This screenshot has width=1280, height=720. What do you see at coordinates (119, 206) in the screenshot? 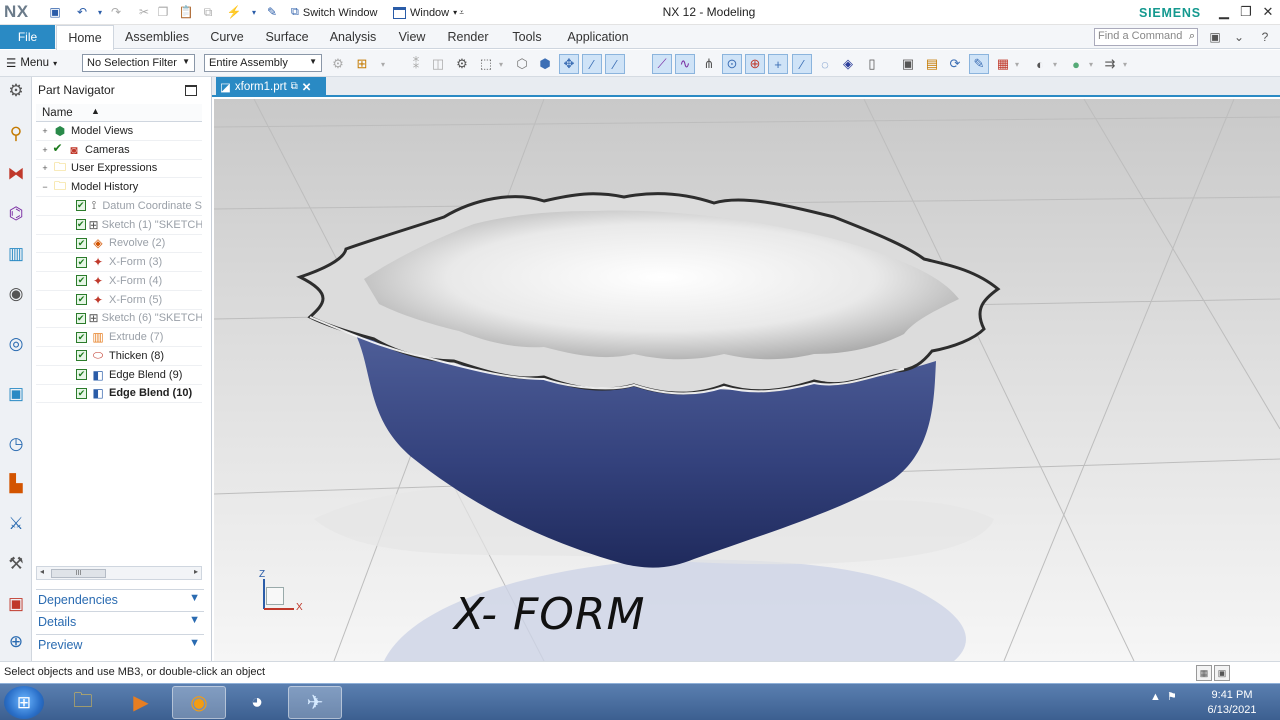
I see `tree-row: ✔ ⟟ Datum Coordinate S` at bounding box center [119, 206].